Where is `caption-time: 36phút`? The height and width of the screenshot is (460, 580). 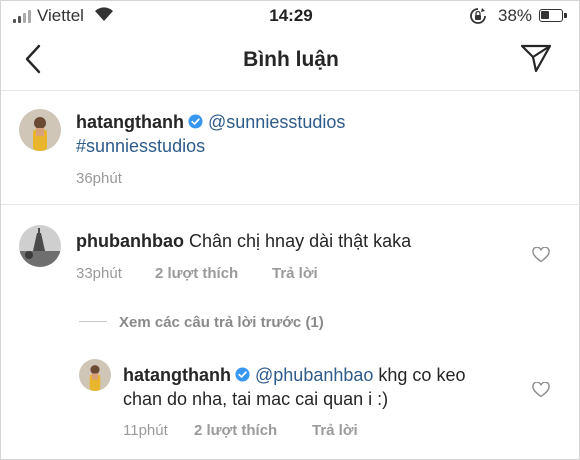
caption-time: 36phút is located at coordinates (99, 178).